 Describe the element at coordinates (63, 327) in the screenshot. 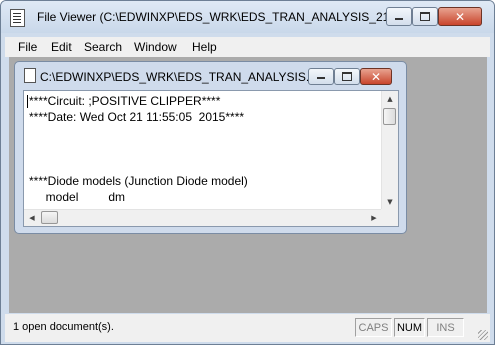

I see `status-message: 1 open document(s).` at that location.